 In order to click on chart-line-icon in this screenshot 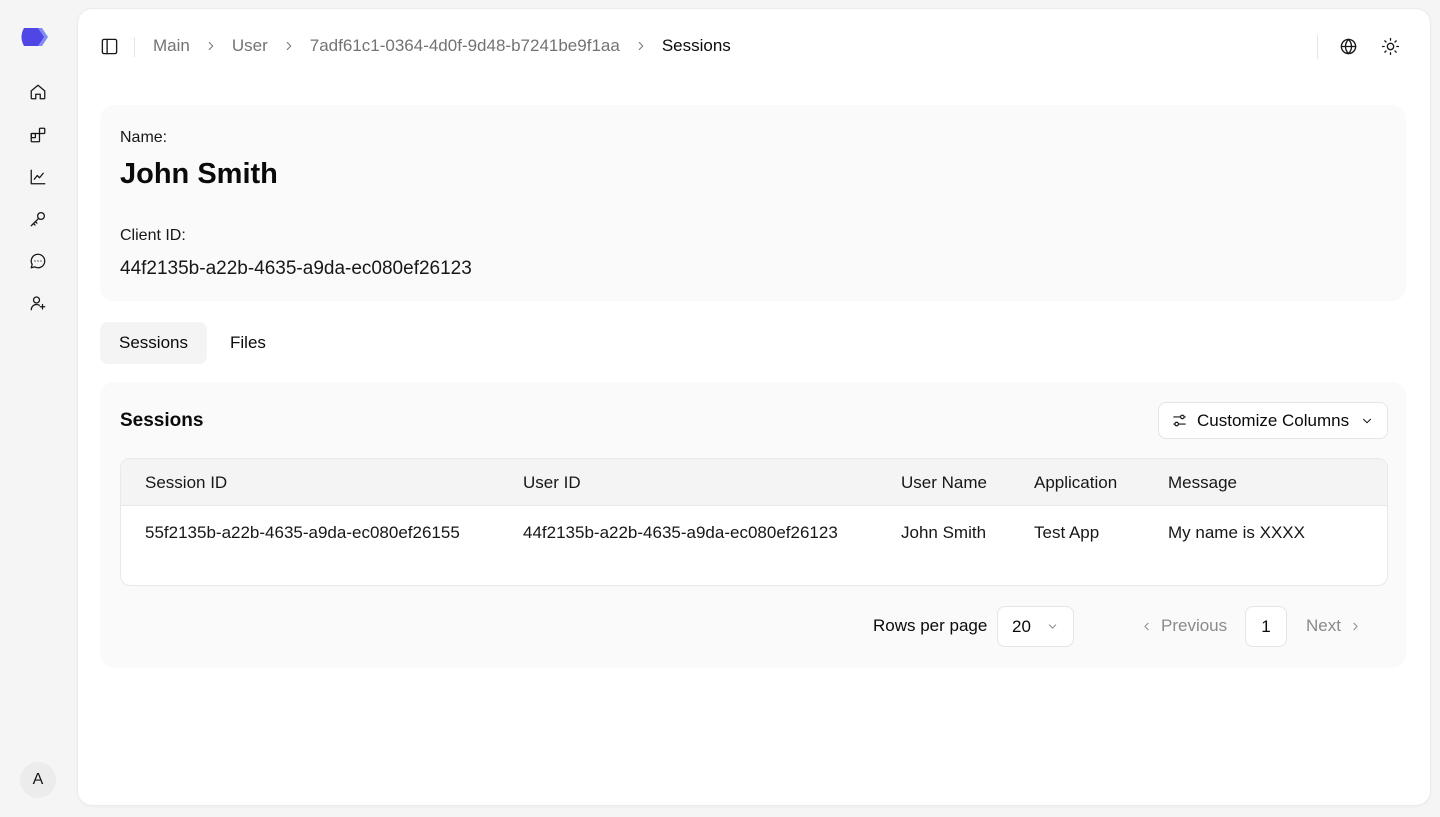, I will do `click(38, 177)`.